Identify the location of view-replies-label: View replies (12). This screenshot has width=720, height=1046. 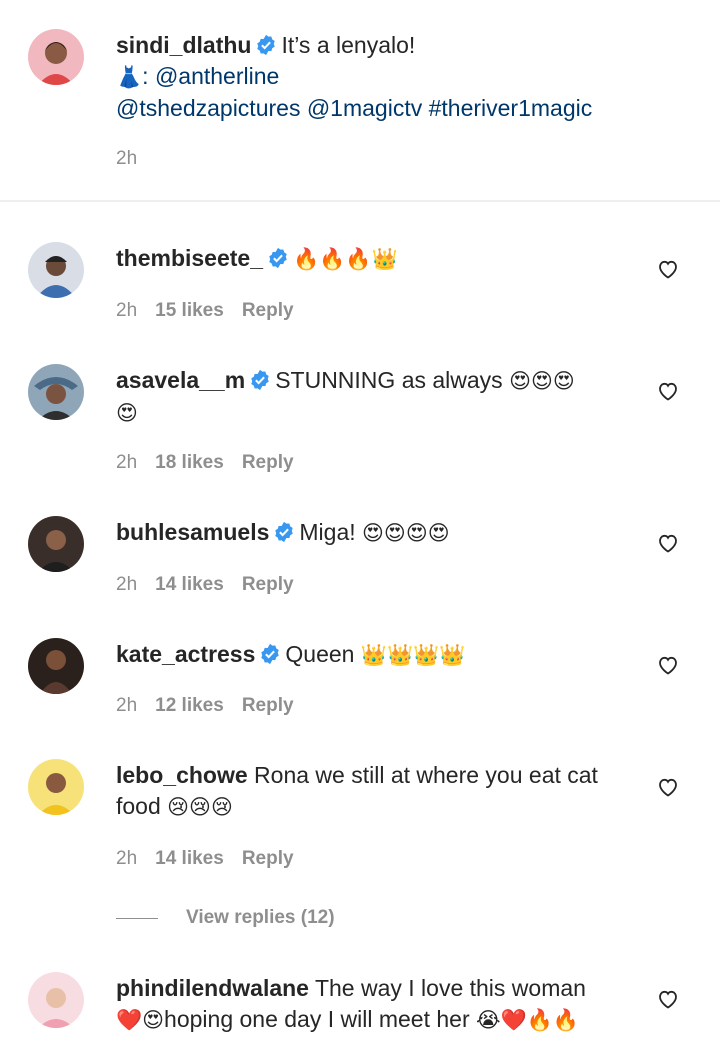
(260, 917).